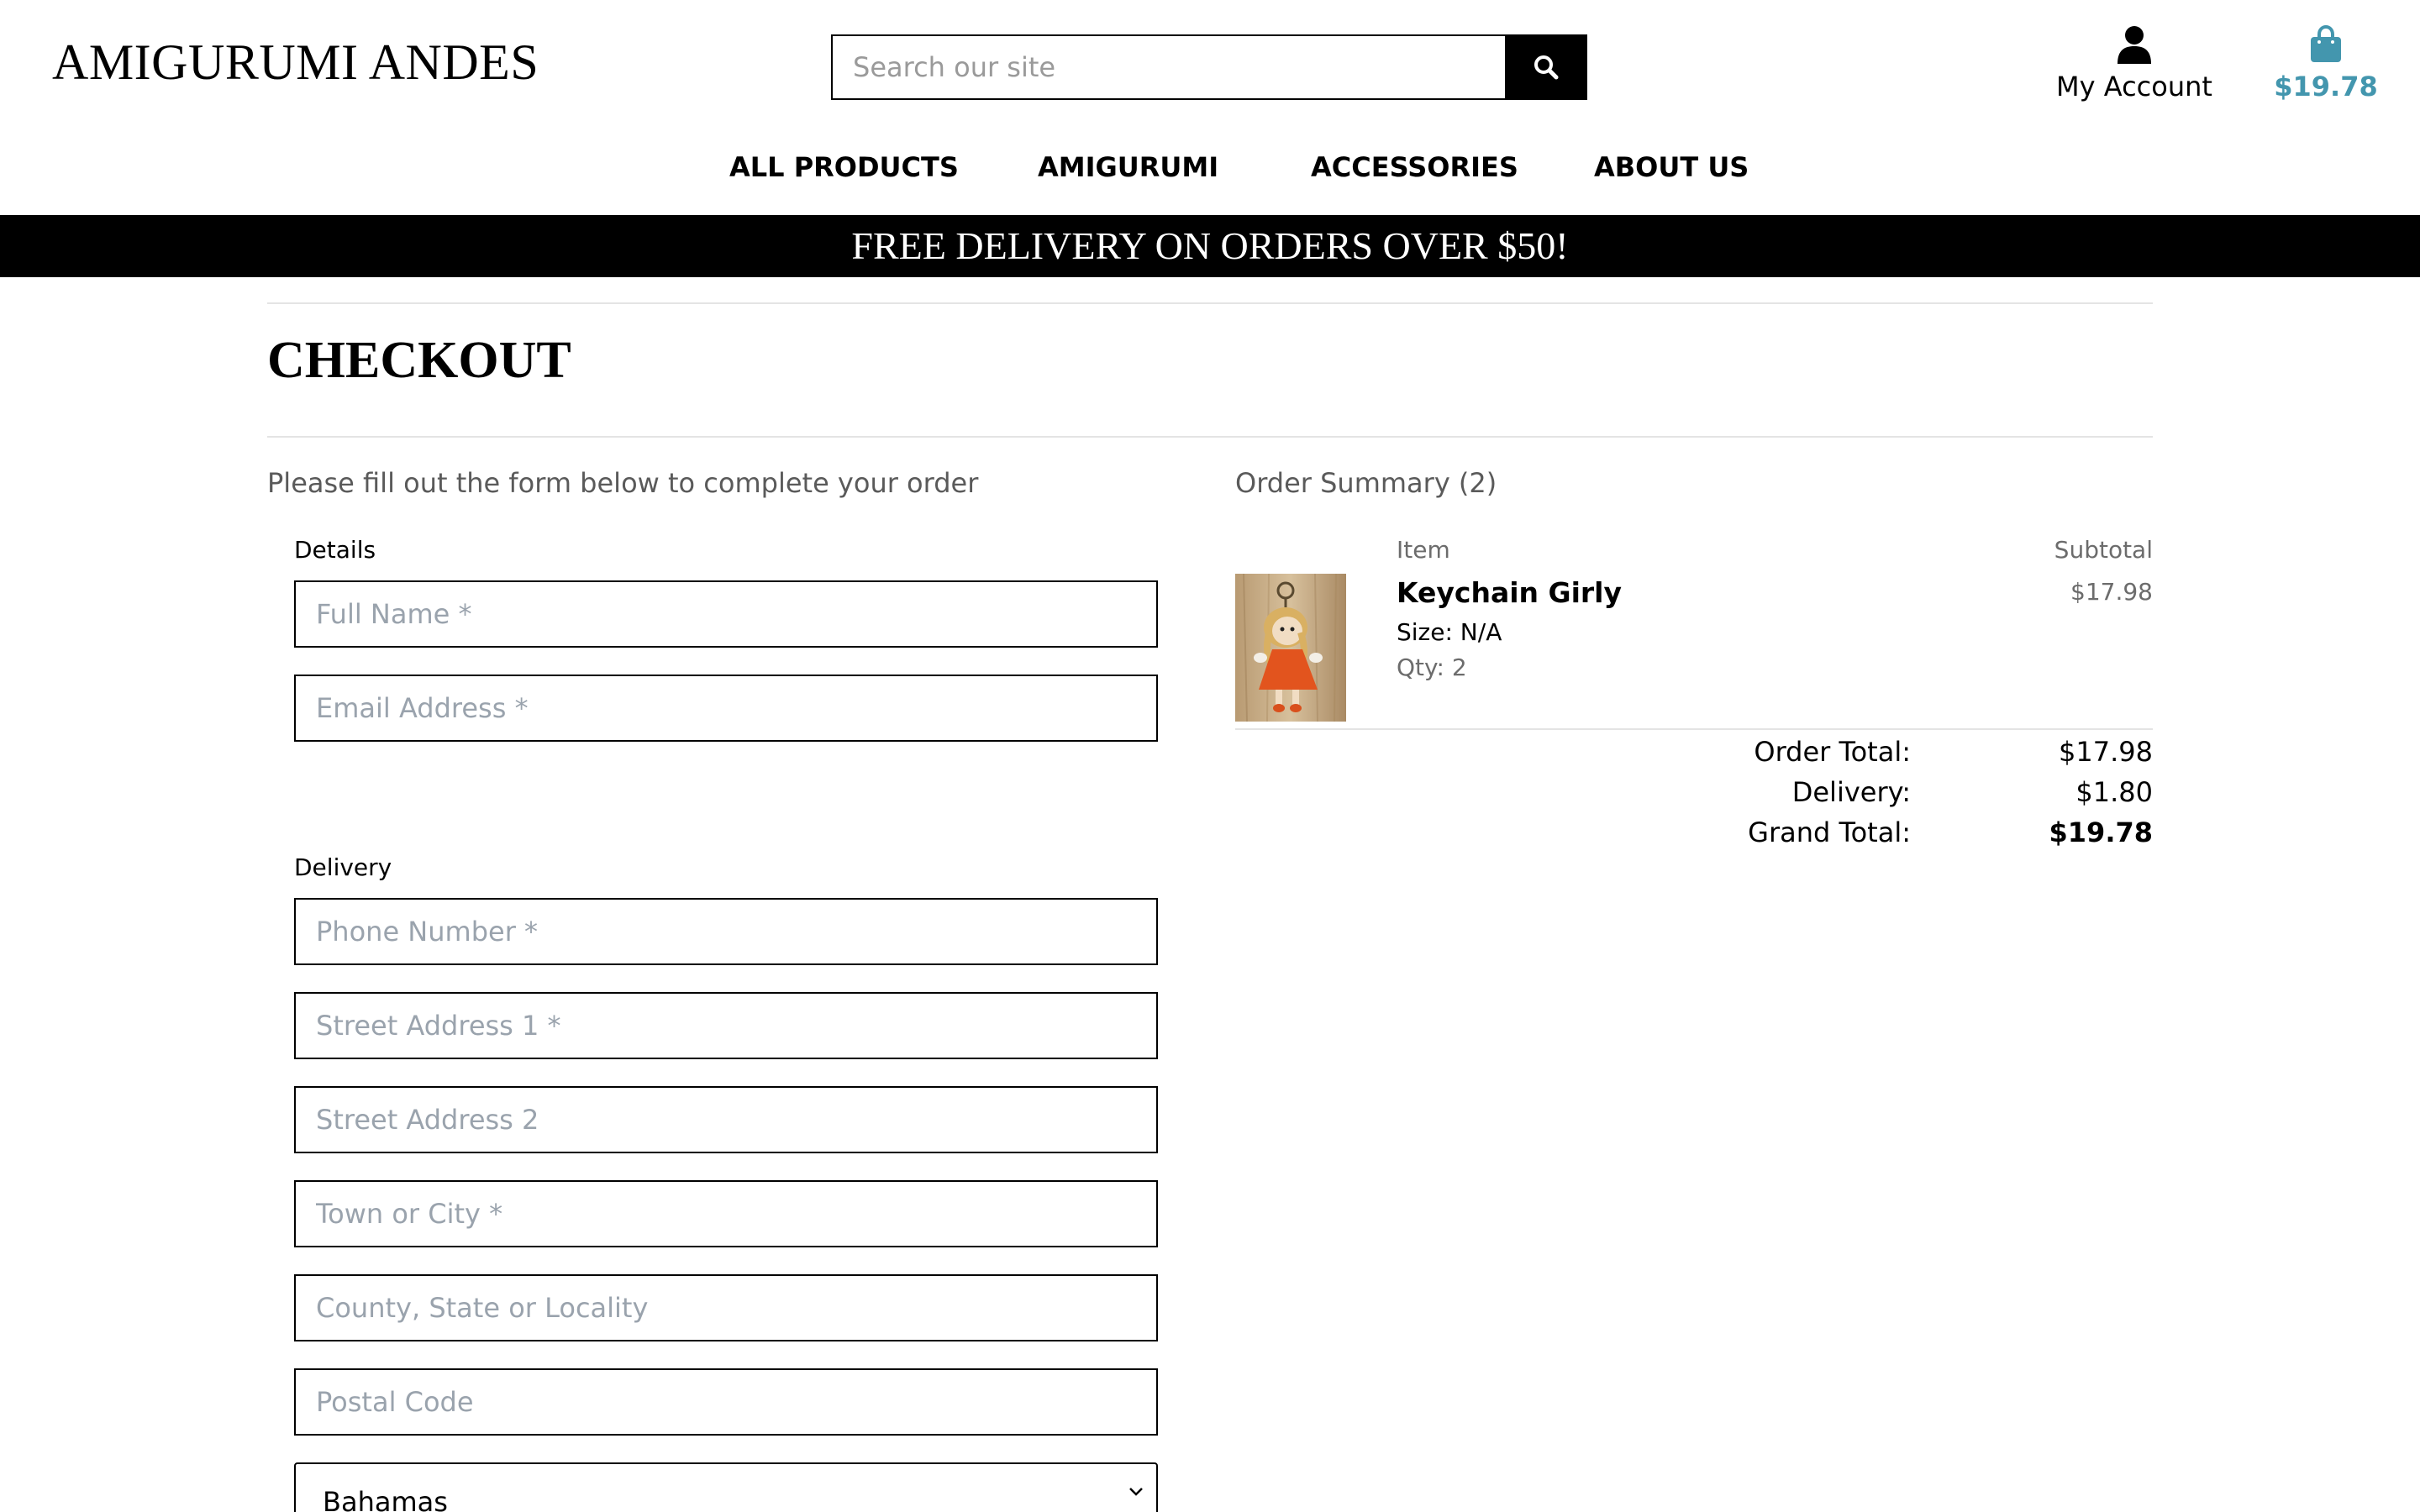  Describe the element at coordinates (295, 63) in the screenshot. I see `site-logo: AMIGURUMI ANDES` at that location.